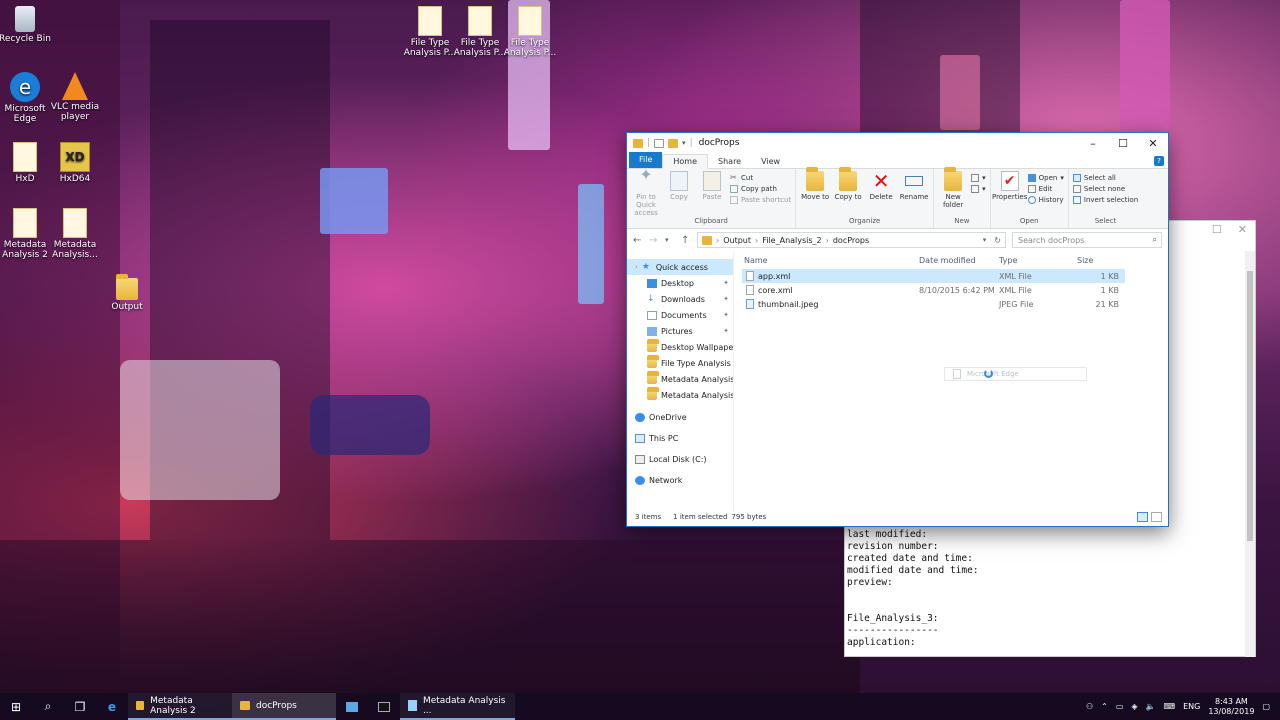  I want to click on select-all-button: Select all, so click(1105, 178).